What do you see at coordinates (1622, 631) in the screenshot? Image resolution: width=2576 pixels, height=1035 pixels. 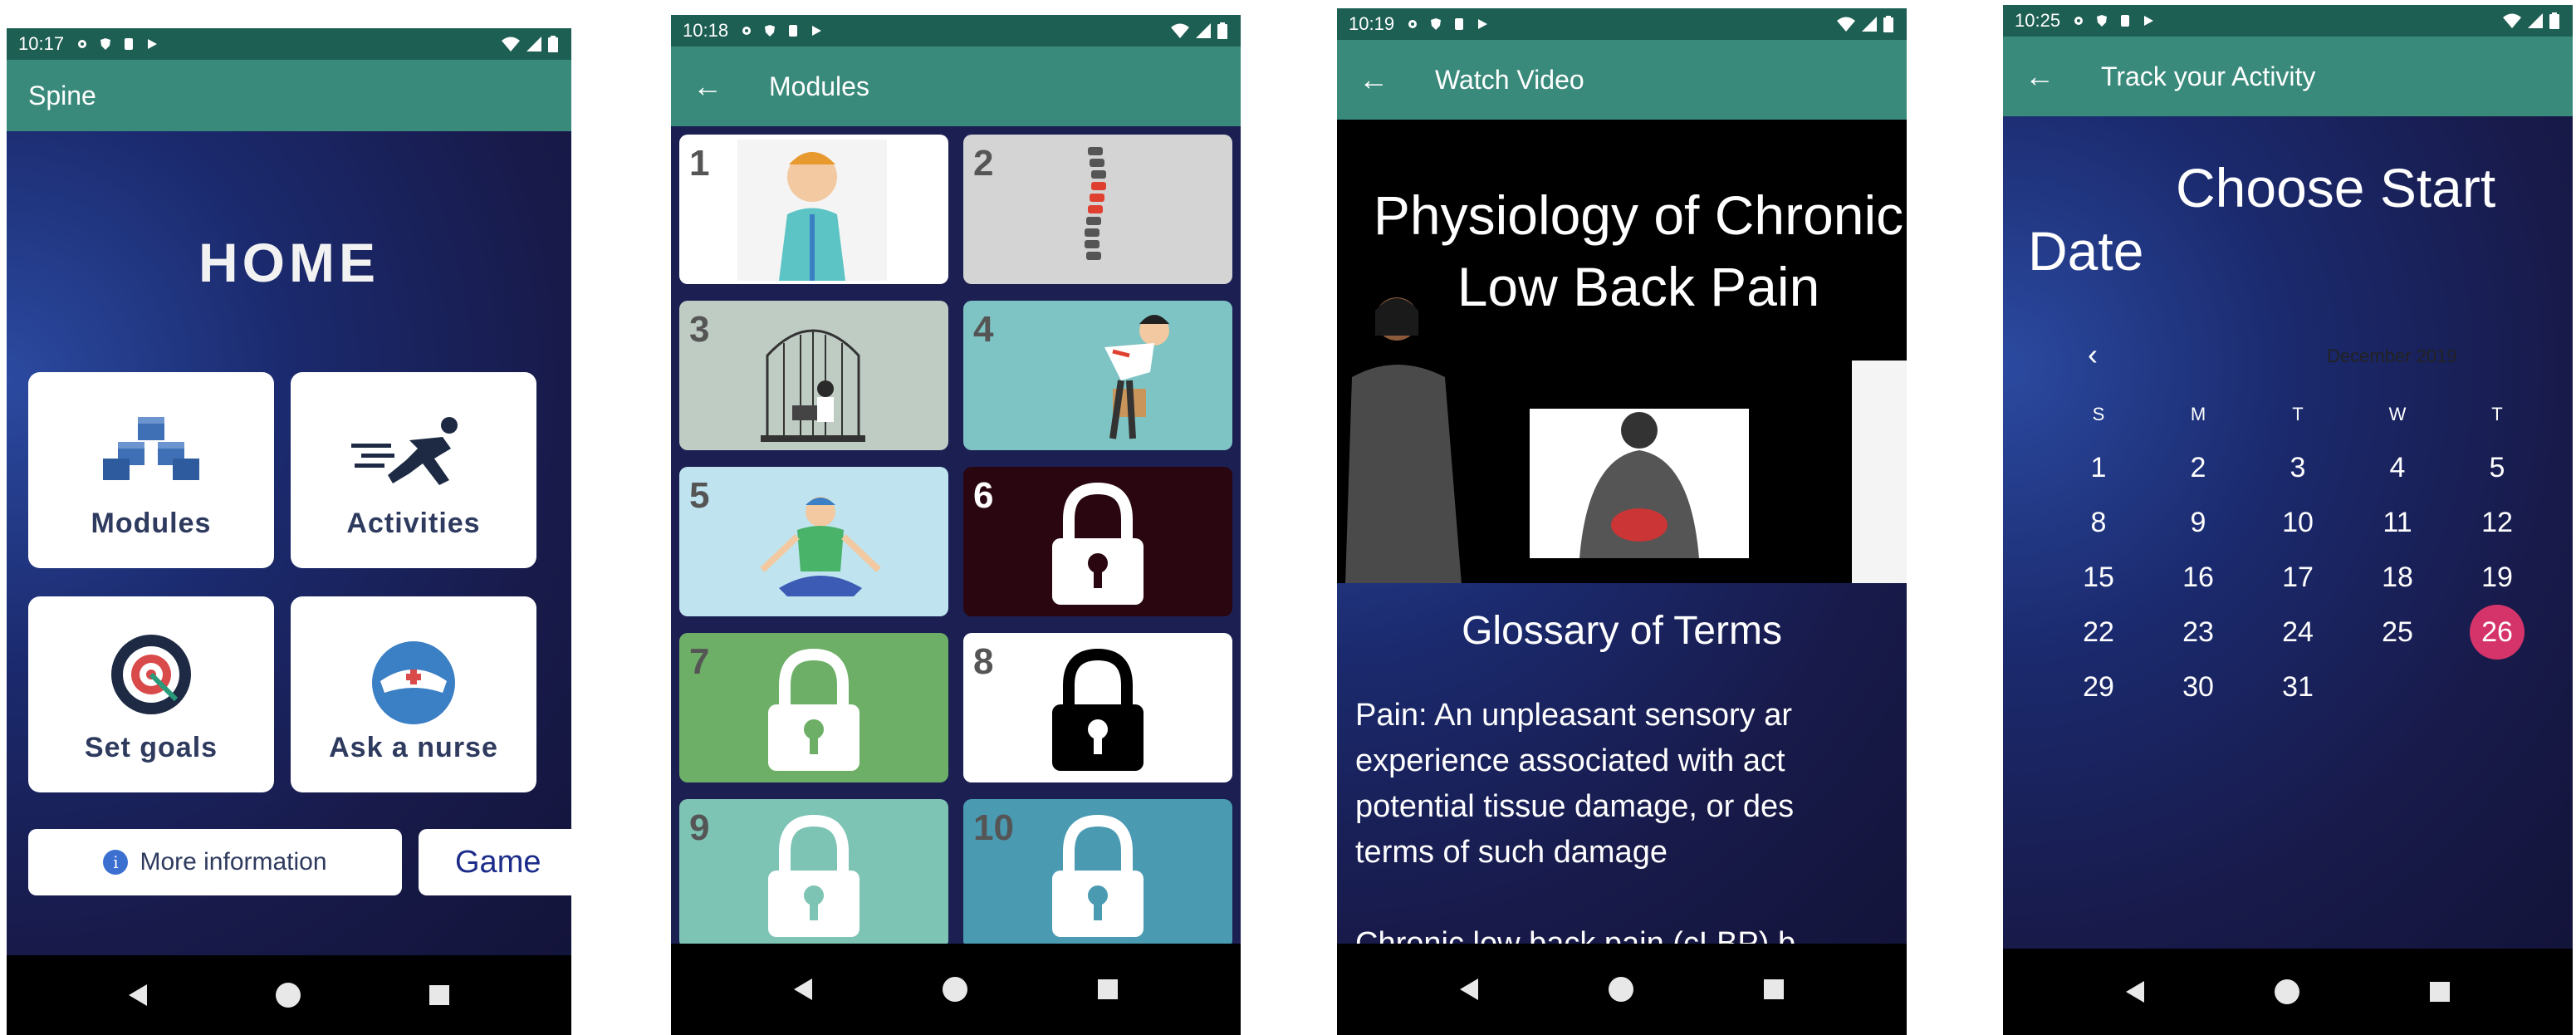 I see `glossary-heading: Glossary of Terms` at bounding box center [1622, 631].